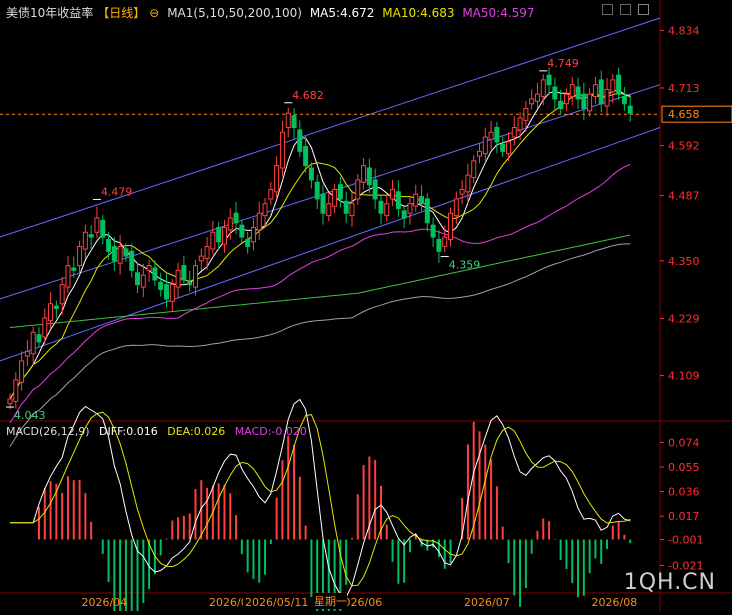 This screenshot has width=732, height=615. What do you see at coordinates (684, 196) in the screenshot?
I see `y-tick-label: 4.487` at bounding box center [684, 196].